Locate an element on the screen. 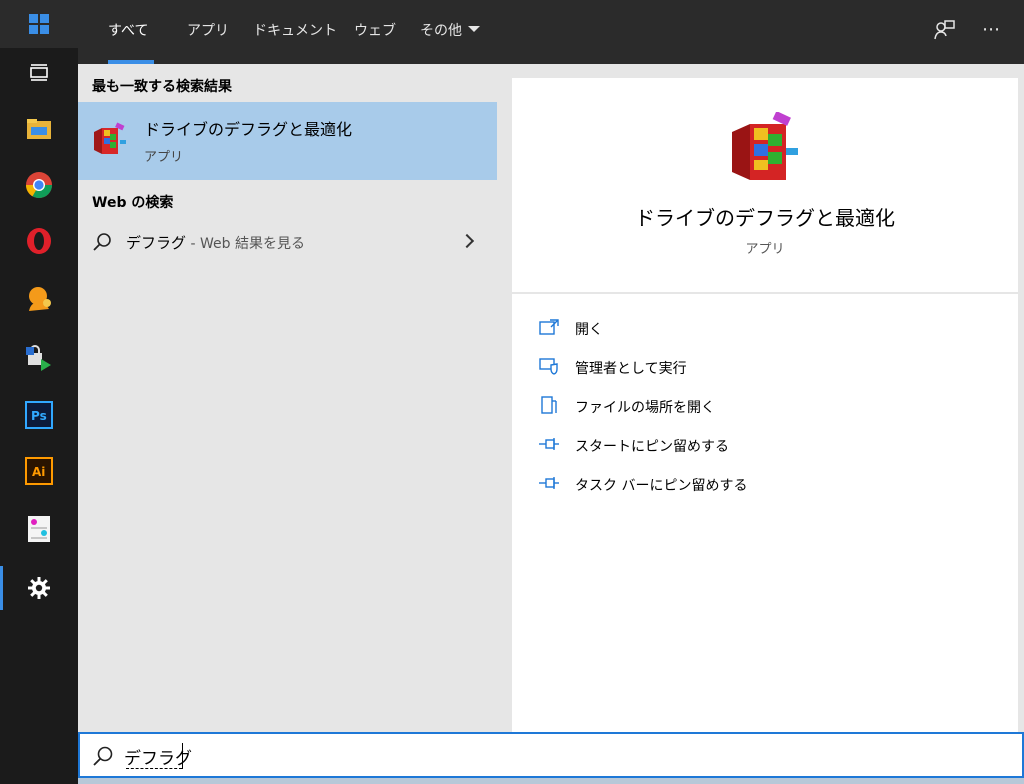  more-options-icon: ⋯ is located at coordinates (994, 30).